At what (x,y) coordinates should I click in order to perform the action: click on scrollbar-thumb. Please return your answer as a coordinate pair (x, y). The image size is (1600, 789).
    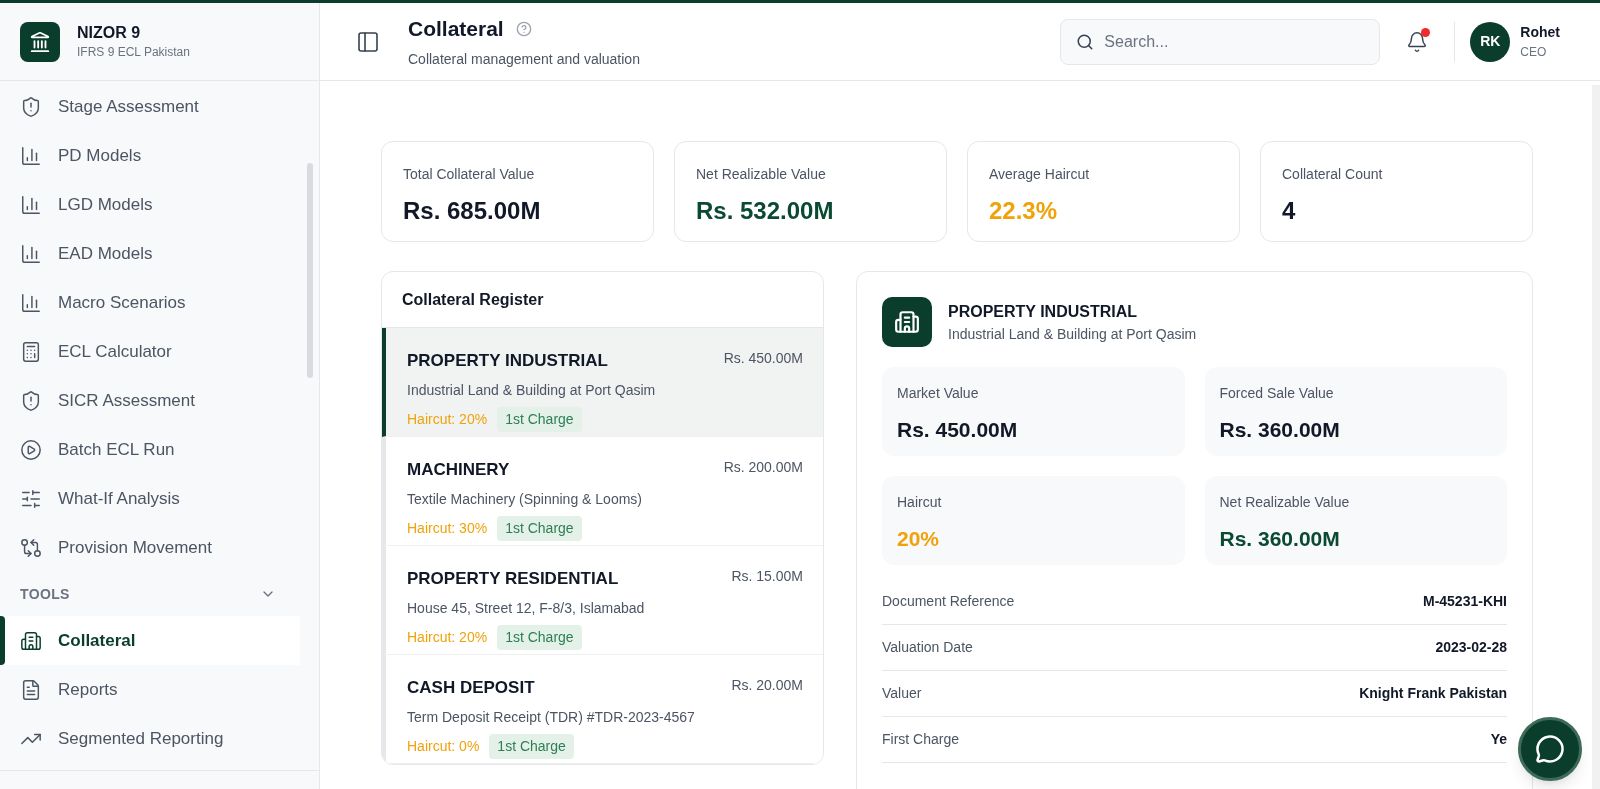
    Looking at the image, I should click on (310, 270).